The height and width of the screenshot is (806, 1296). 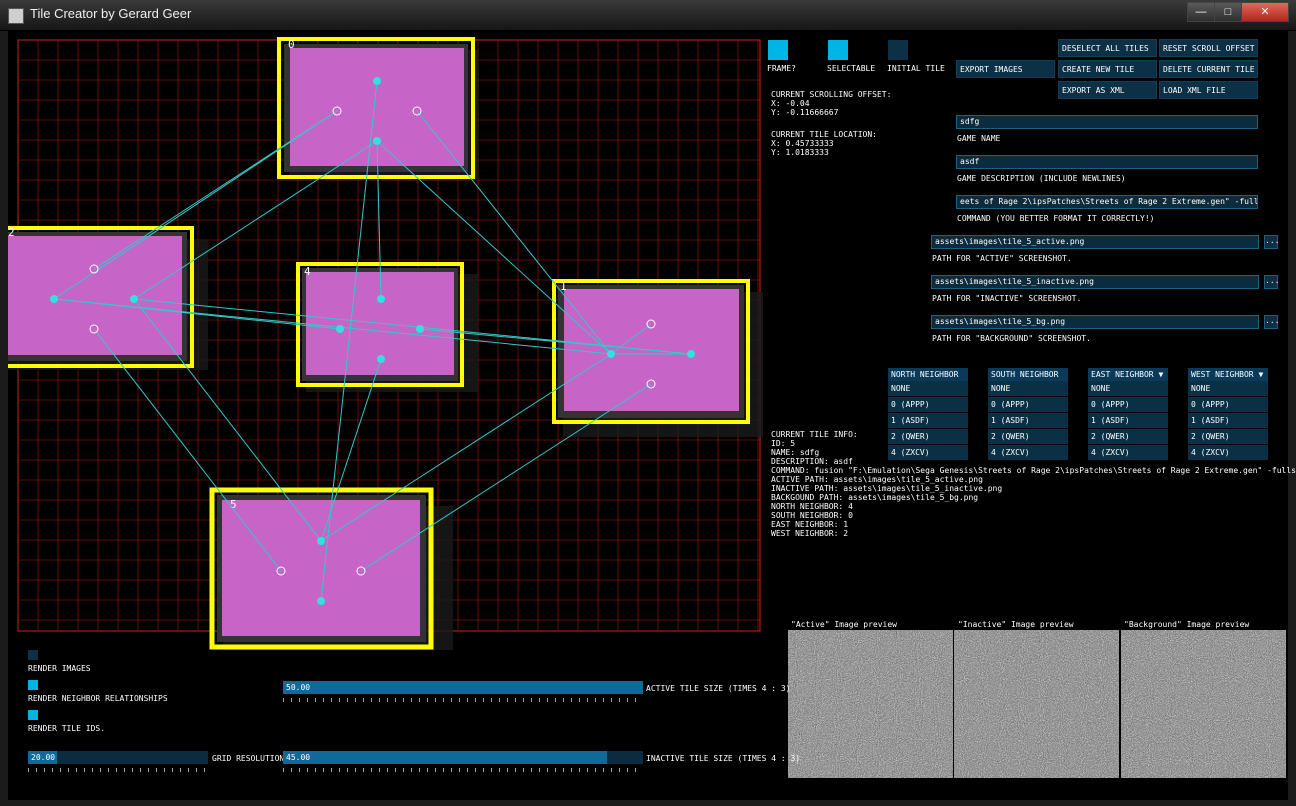 I want to click on tile-location-title: CURRENT TILE LOCATION:, so click(x=824, y=134).